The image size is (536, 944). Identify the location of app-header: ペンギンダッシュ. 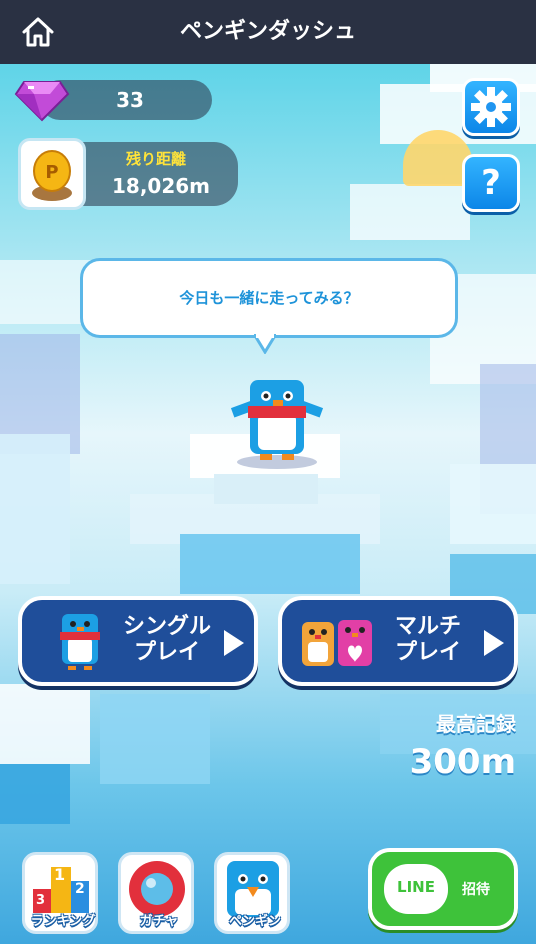
(268, 32).